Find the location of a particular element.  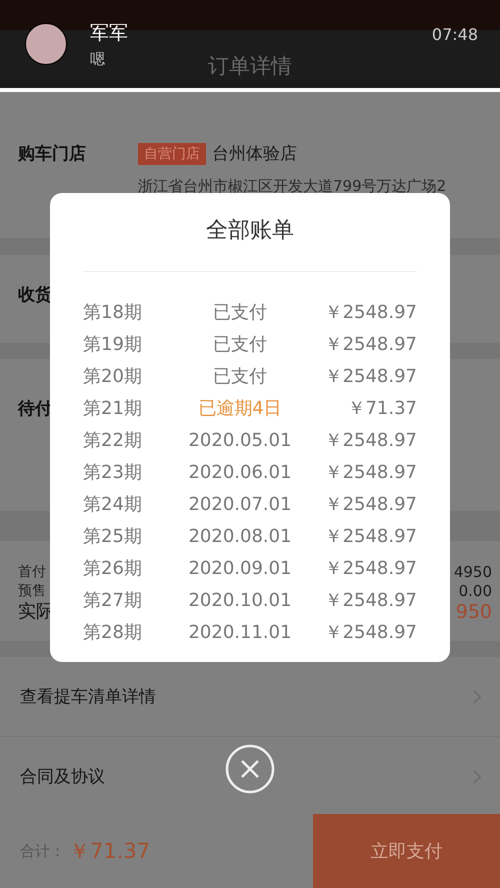

period-cell-text: 第22期 is located at coordinates (113, 440).